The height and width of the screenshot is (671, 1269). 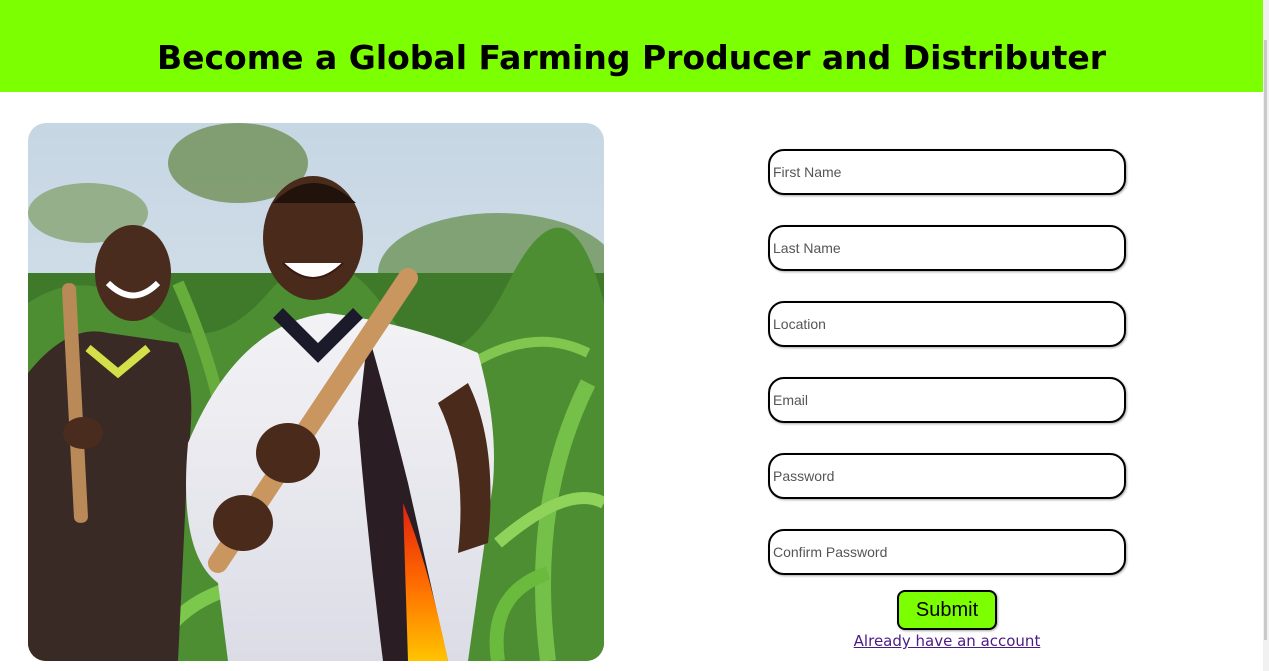 What do you see at coordinates (947, 400) in the screenshot?
I see `email-input` at bounding box center [947, 400].